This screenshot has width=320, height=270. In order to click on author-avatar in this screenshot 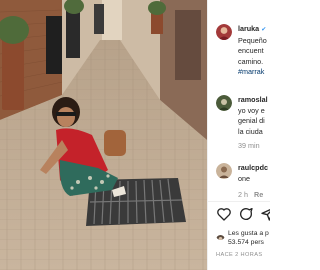, I will do `click(224, 32)`.